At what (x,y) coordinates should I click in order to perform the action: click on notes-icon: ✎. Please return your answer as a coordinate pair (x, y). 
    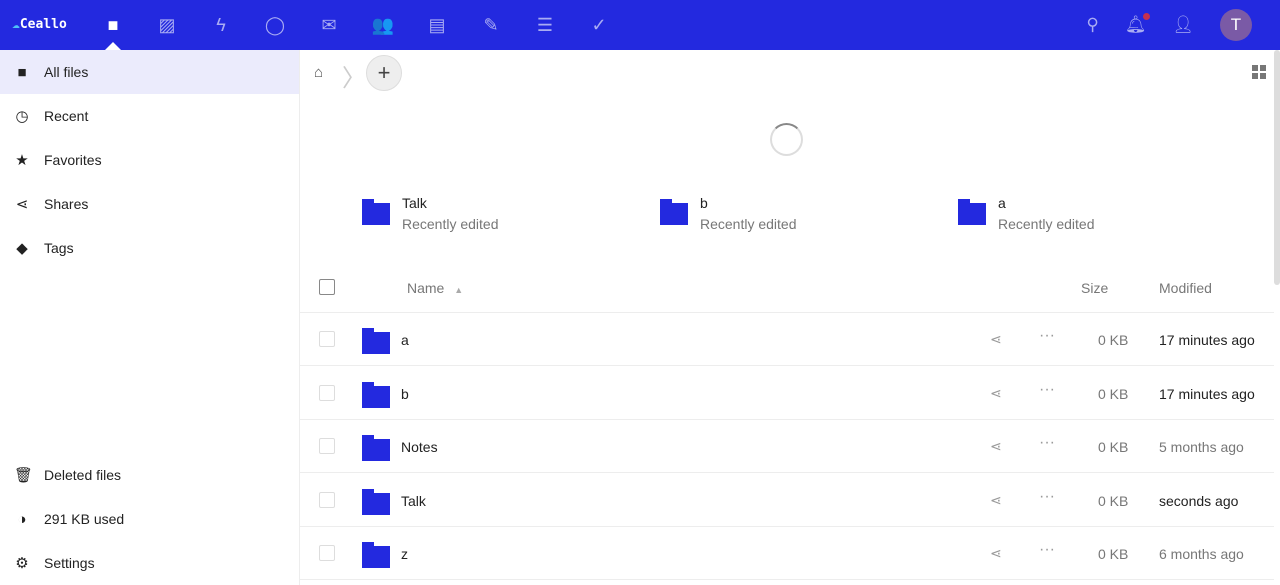
    Looking at the image, I should click on (491, 24).